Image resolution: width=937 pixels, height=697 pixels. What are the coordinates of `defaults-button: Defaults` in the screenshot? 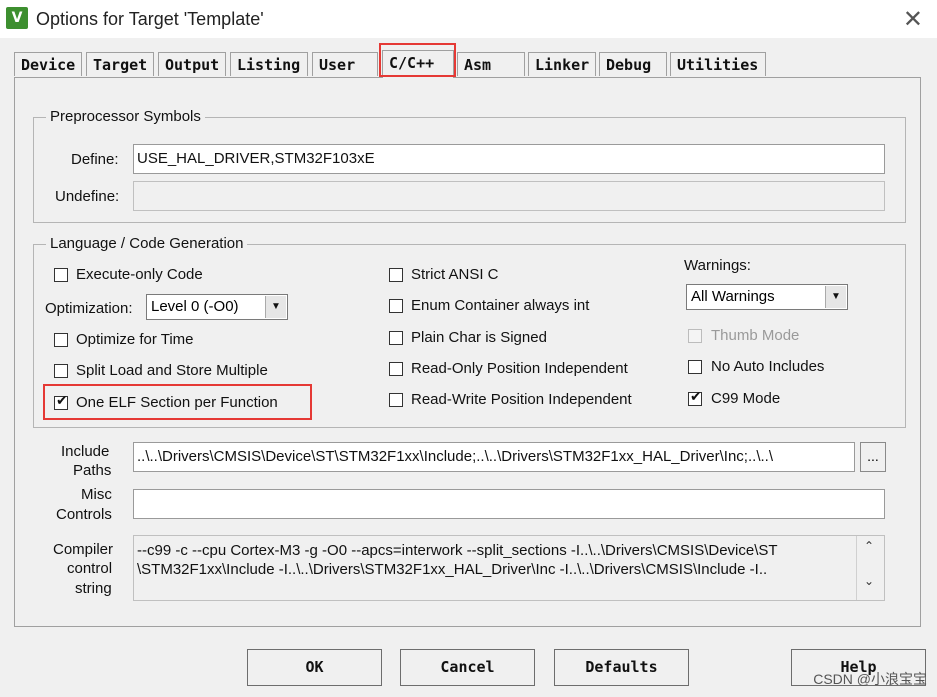 It's located at (621, 667).